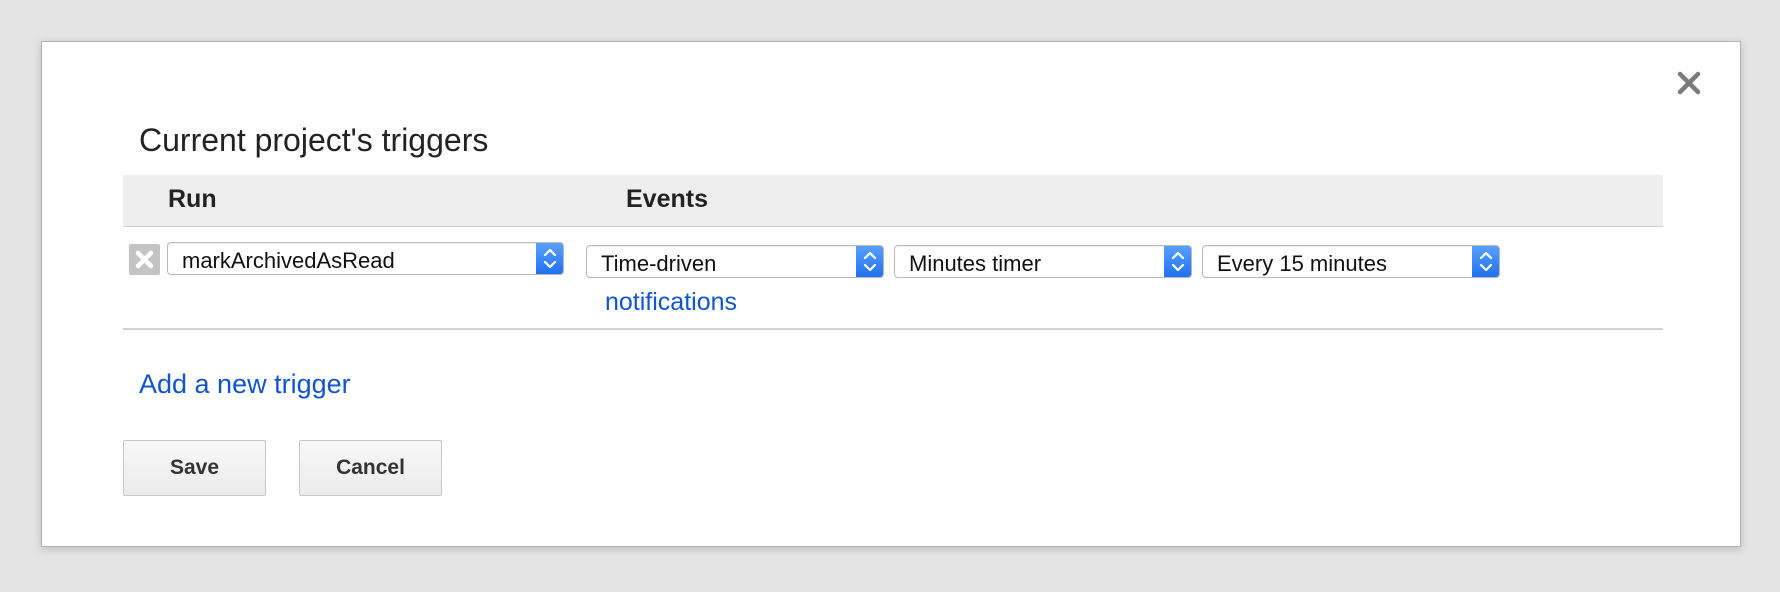  Describe the element at coordinates (1689, 83) in the screenshot. I see `close-icon` at that location.